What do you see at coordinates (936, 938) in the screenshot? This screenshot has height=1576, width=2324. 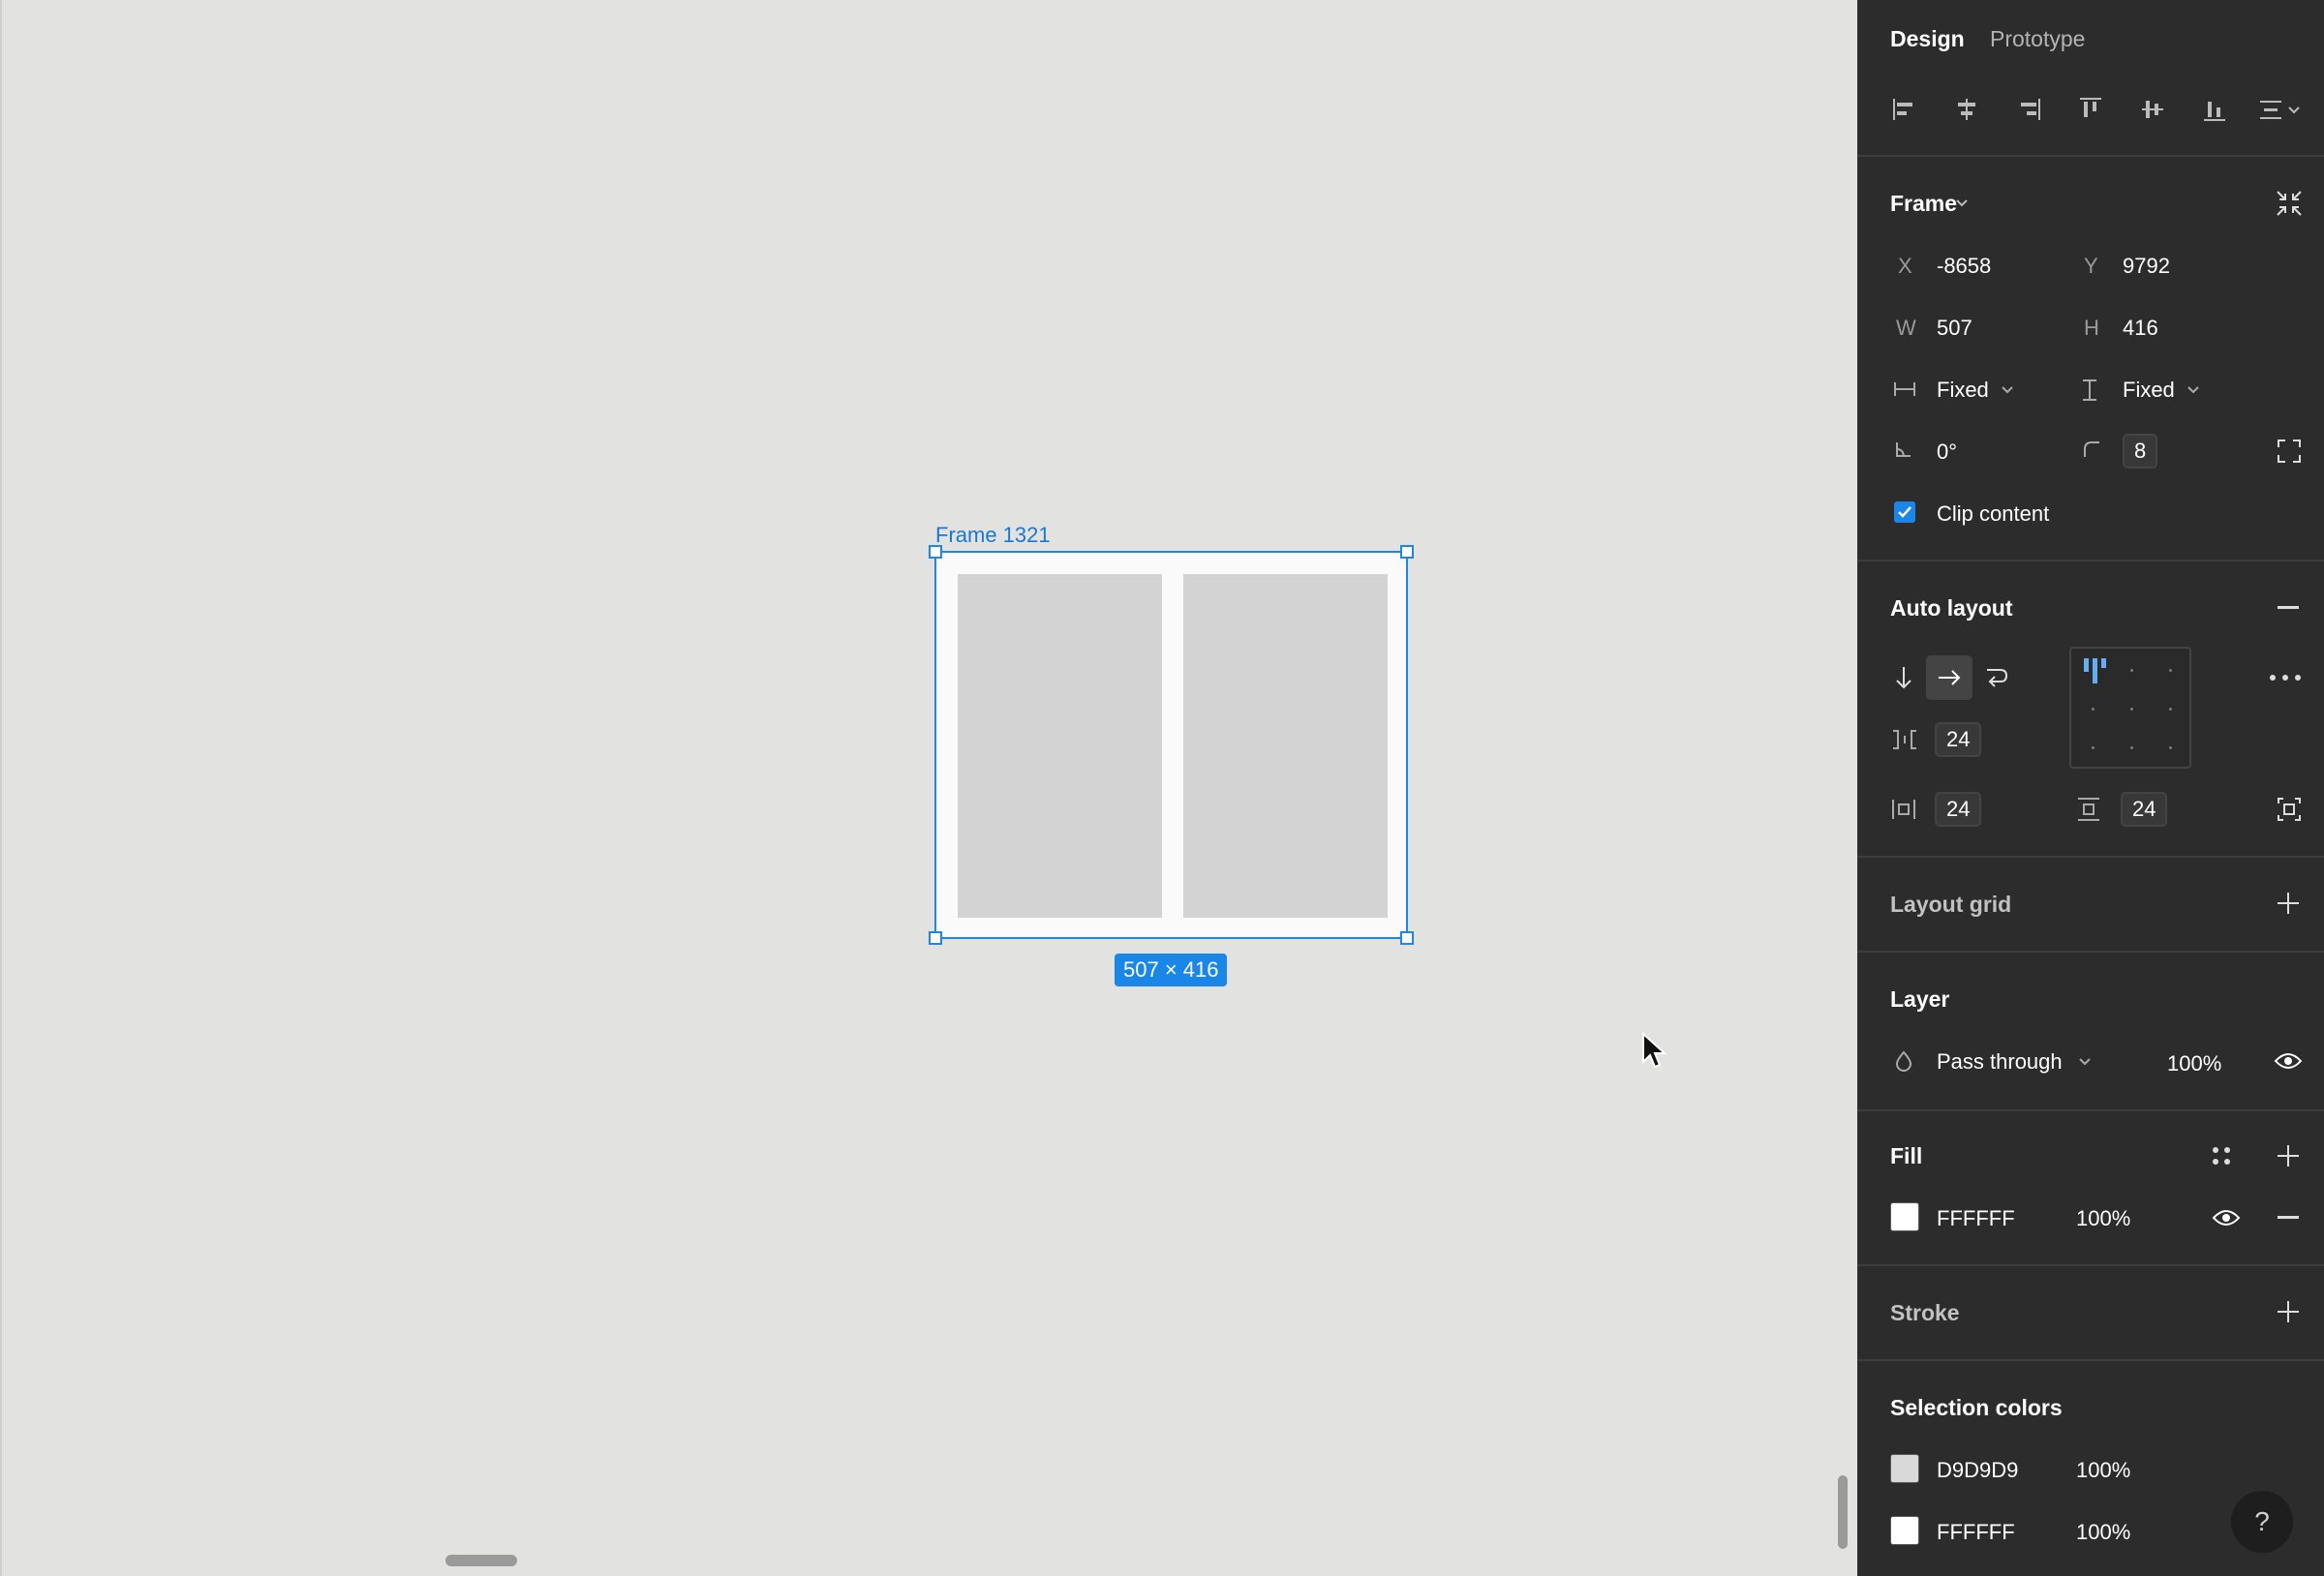 I see `resize-handle-bottom-left` at bounding box center [936, 938].